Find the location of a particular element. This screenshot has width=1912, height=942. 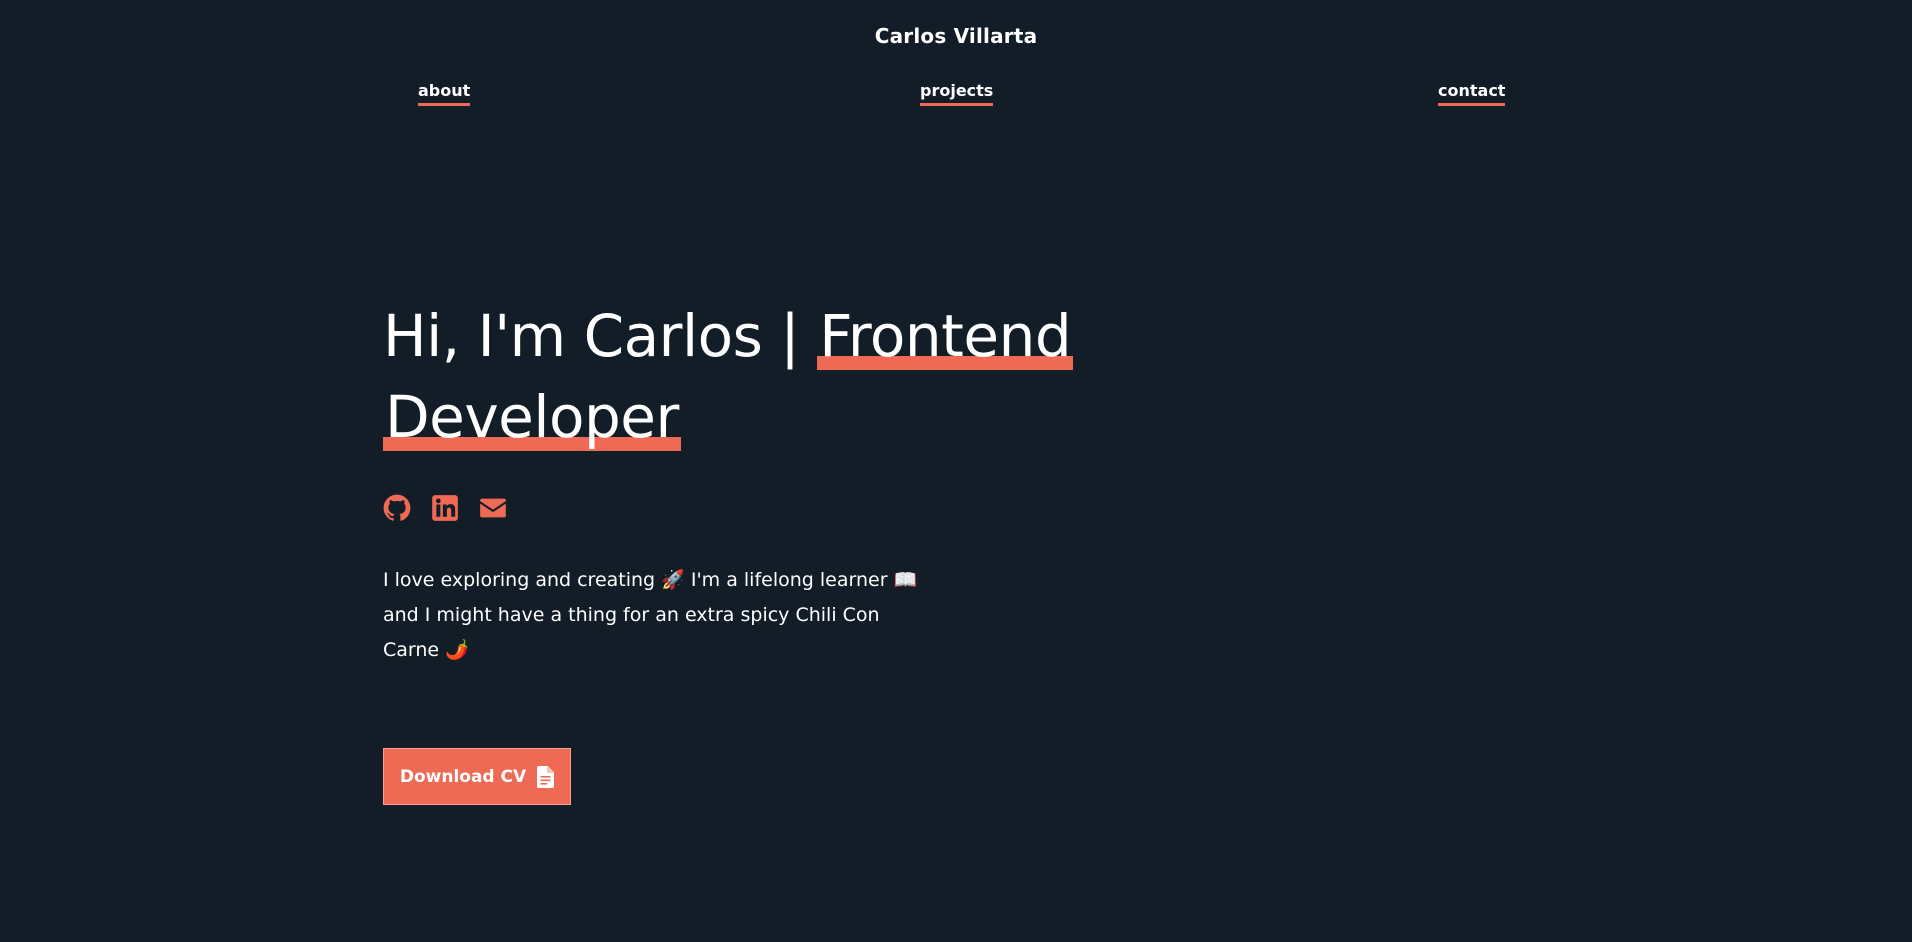

file-document-icon is located at coordinates (546, 776).